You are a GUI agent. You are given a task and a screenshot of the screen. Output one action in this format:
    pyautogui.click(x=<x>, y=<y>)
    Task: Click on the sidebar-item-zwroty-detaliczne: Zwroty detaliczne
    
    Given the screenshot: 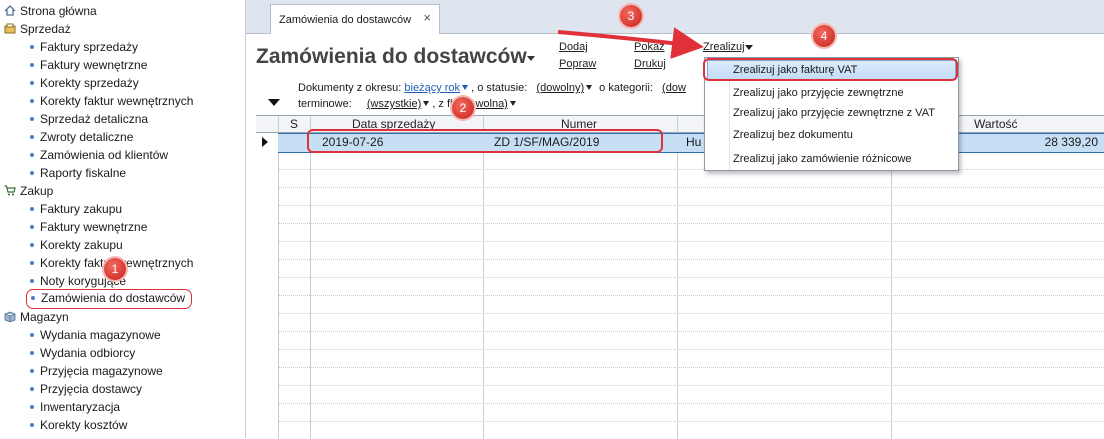 What is the action you would take?
    pyautogui.click(x=81, y=137)
    